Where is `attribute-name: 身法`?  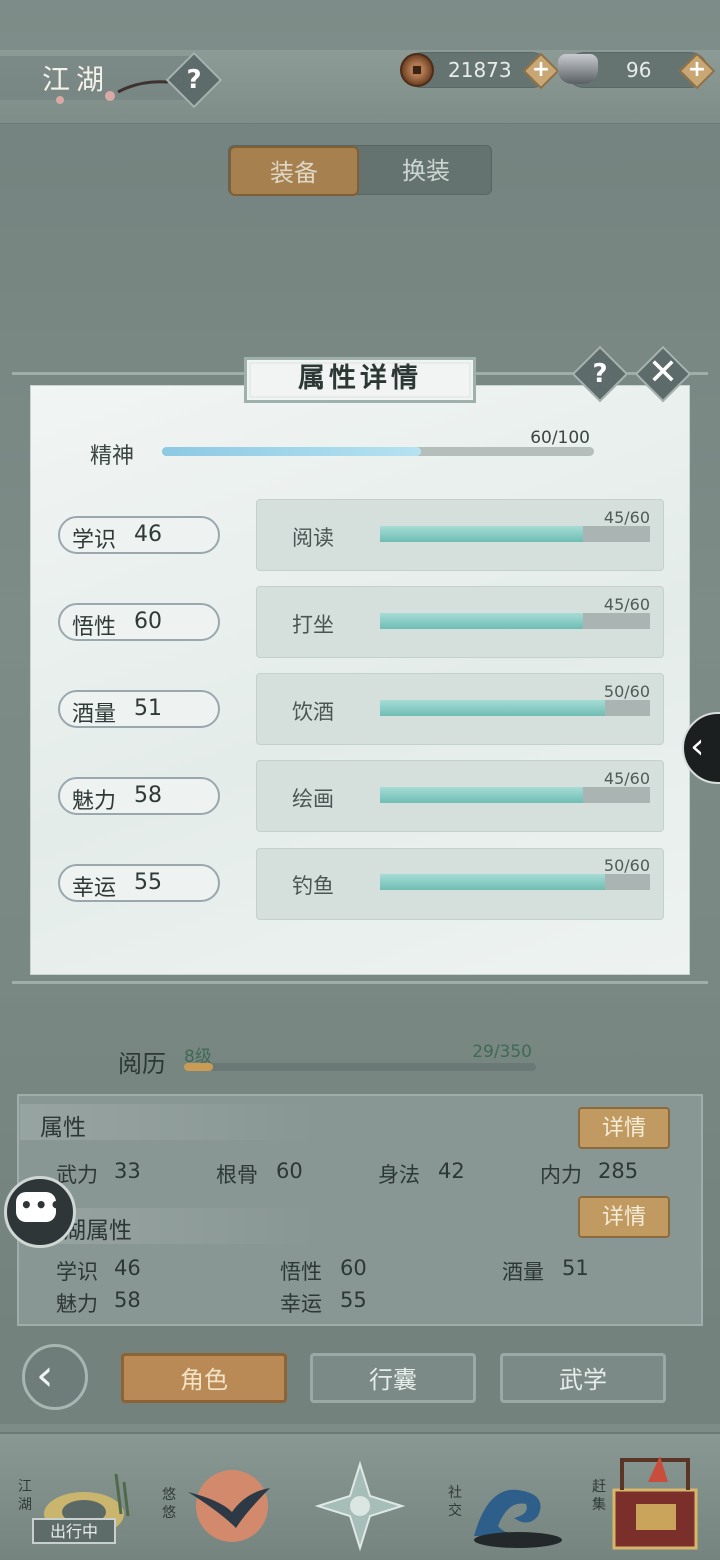 attribute-name: 身法 is located at coordinates (399, 1175).